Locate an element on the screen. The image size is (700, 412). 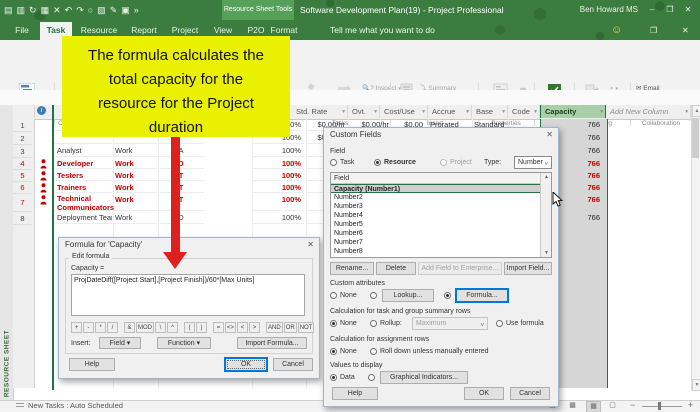
delete-icon: ✕ is located at coordinates (57, 10).